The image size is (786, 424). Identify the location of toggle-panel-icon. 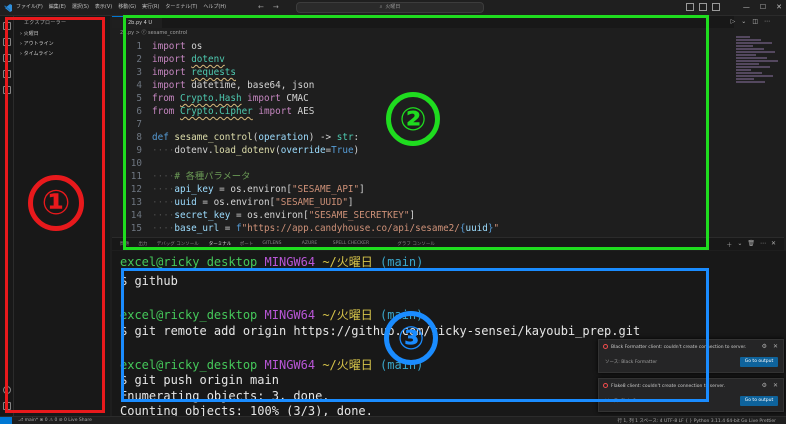
(703, 7).